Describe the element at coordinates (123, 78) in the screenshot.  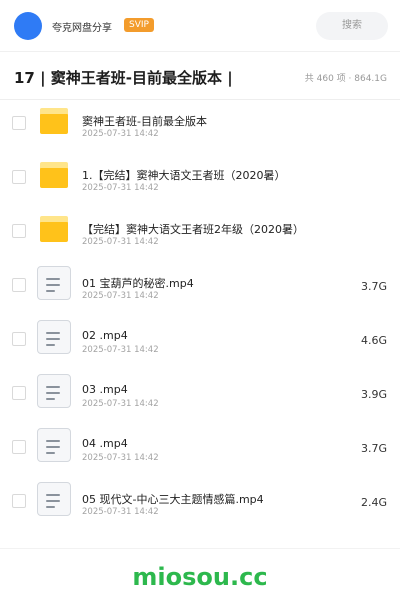
I see `page-title: 17 | 窦神王者班-目前最全版本 |` at that location.